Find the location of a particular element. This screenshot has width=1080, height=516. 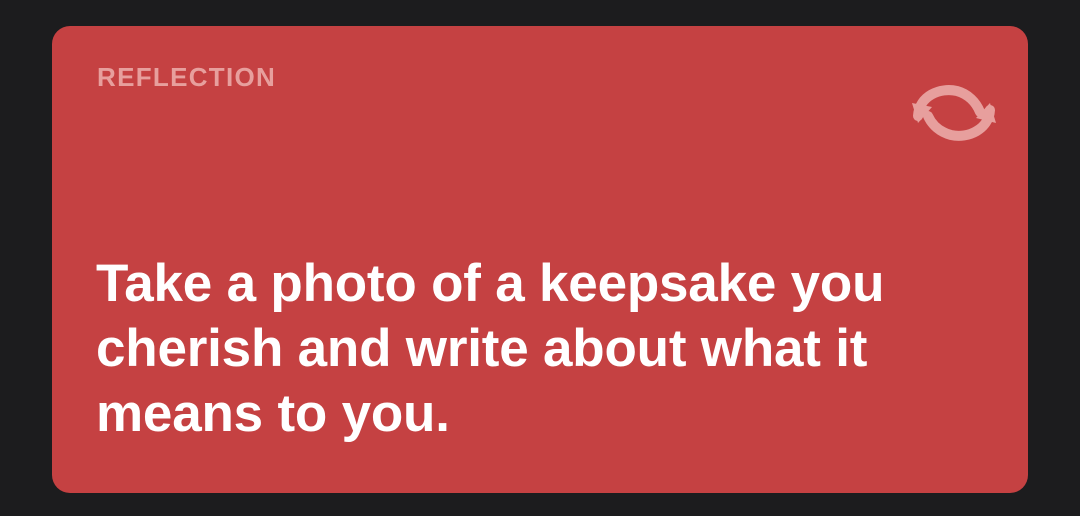

reflection-label: REFLECTION is located at coordinates (187, 77).